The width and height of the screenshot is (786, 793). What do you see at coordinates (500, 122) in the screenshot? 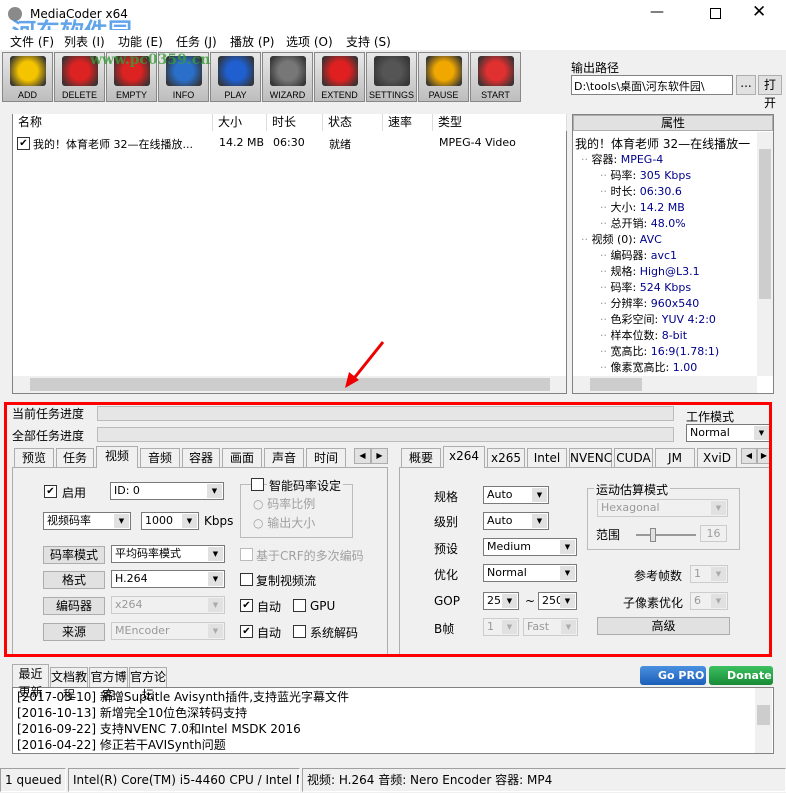
I see `column-header: 类型` at bounding box center [500, 122].